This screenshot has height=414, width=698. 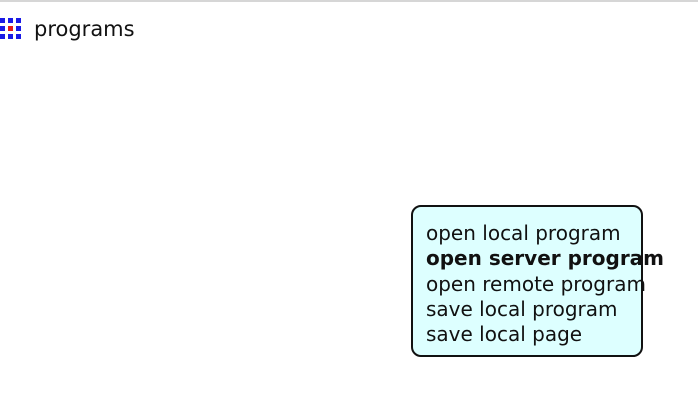 What do you see at coordinates (536, 284) in the screenshot?
I see `menu-item-open-remote-program: open remote program` at bounding box center [536, 284].